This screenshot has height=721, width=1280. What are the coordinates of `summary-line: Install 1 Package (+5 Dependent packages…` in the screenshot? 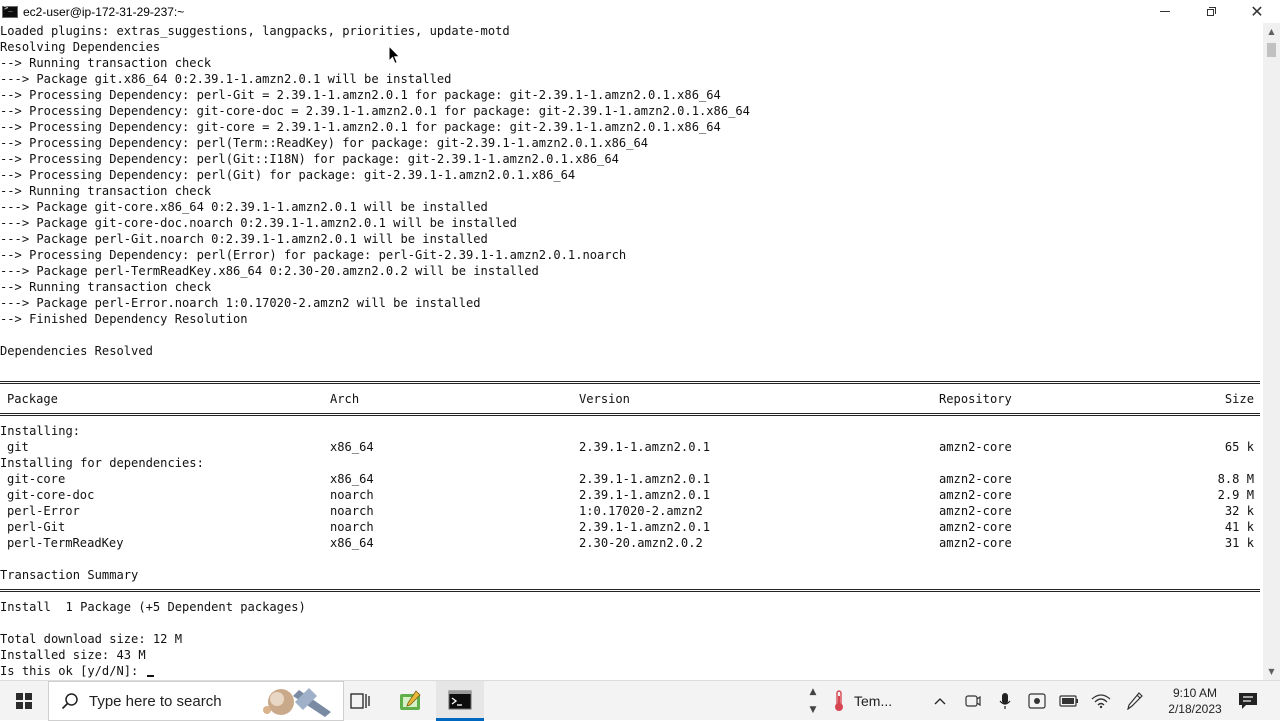 It's located at (153, 607).